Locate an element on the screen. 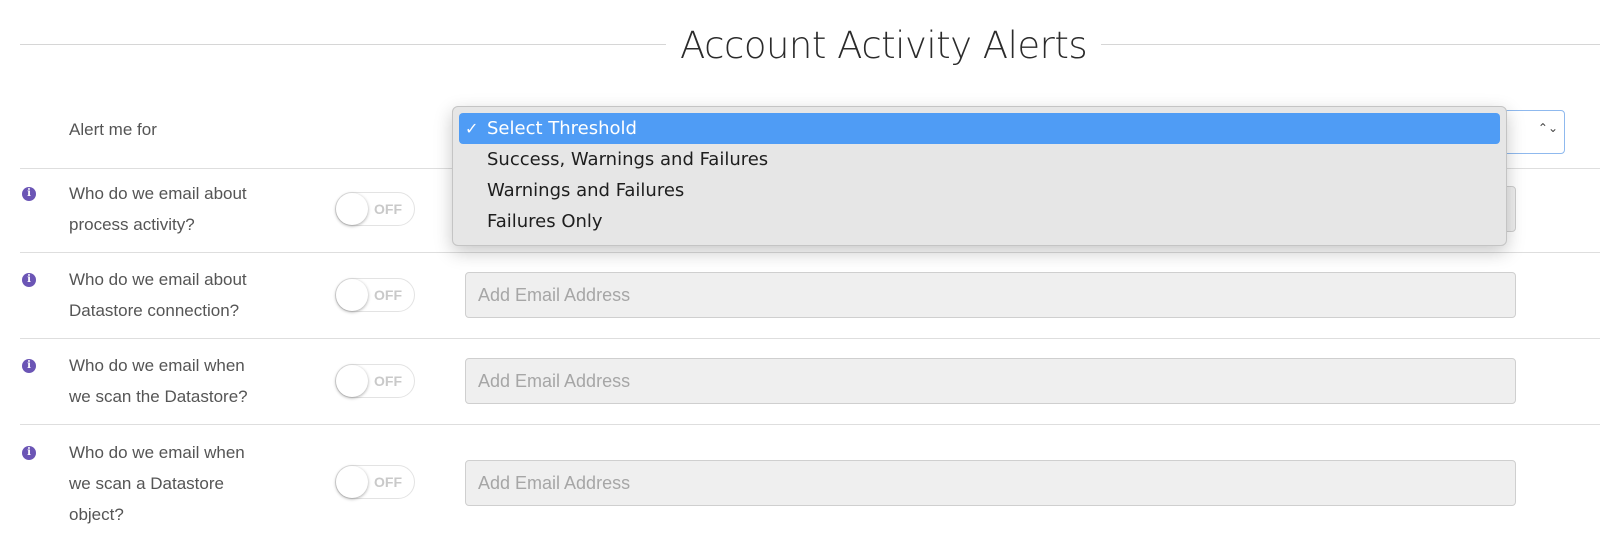 Image resolution: width=1600 pixels, height=542 pixels. datastore-connection-toggle: OFF is located at coordinates (375, 295).